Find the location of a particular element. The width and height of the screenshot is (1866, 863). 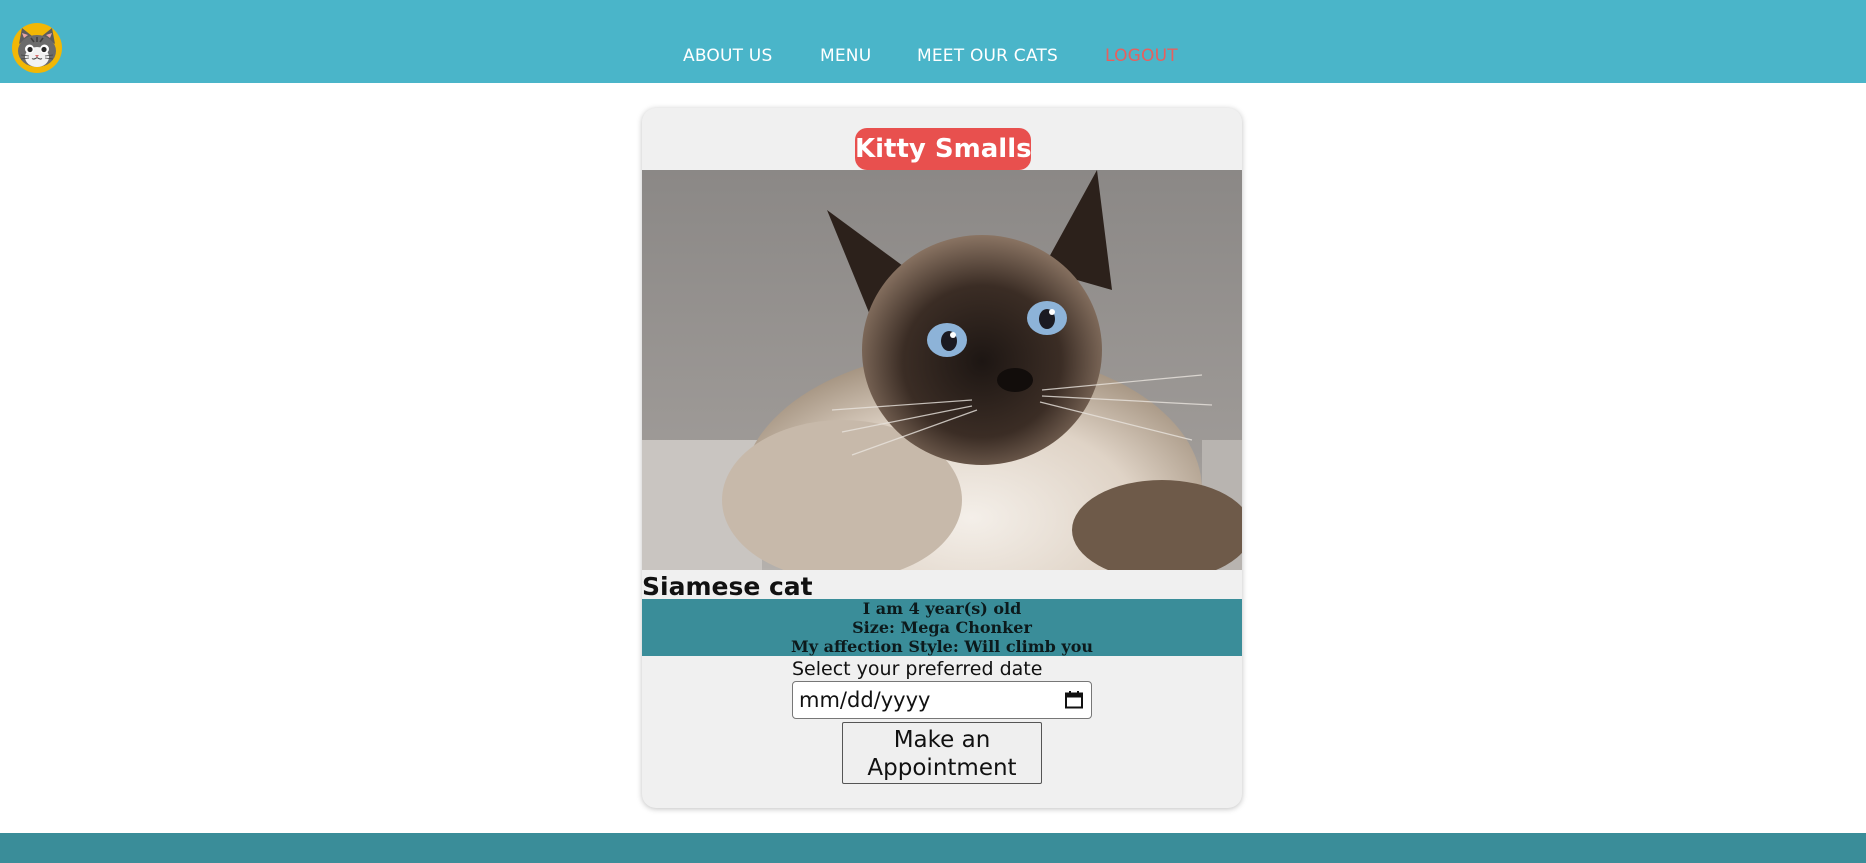

nav-meet-our-cats: MEET OUR CATS is located at coordinates (987, 56).